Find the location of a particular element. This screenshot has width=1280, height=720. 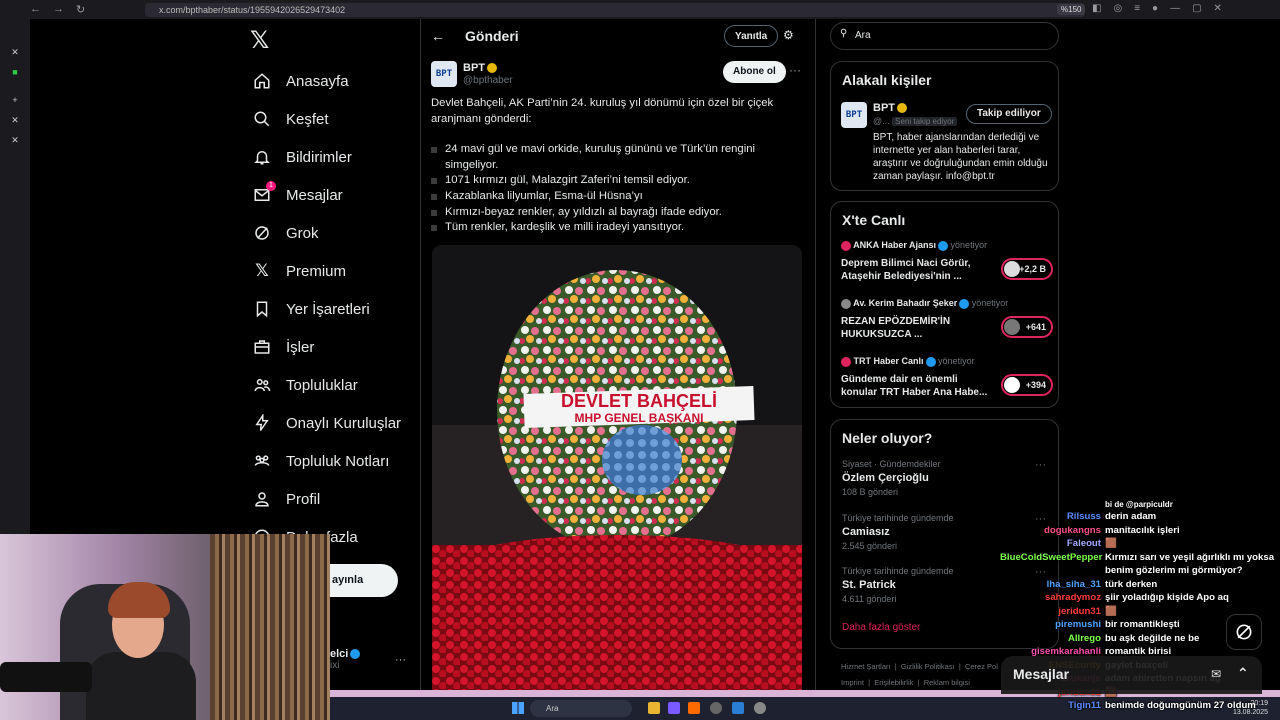

back-arrow-icon: ← is located at coordinates (438, 36).